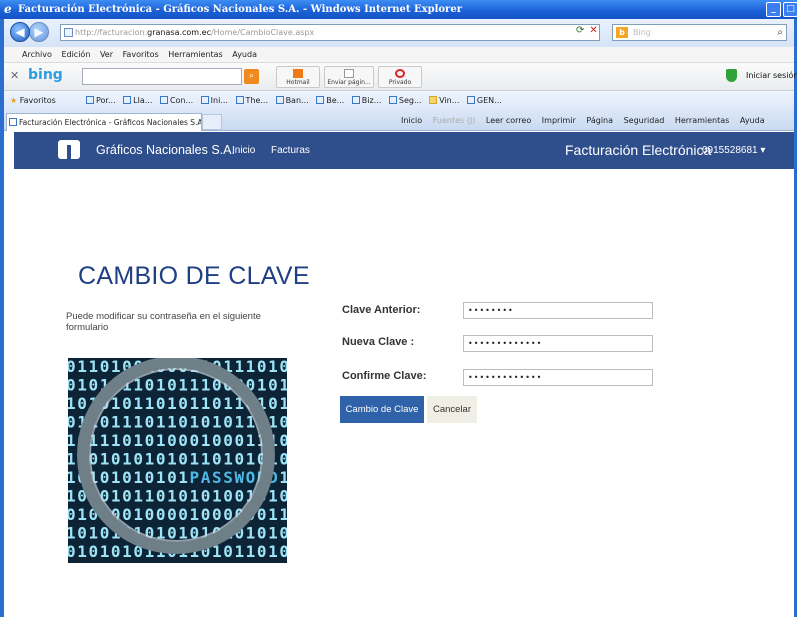 This screenshot has height=617, width=797. I want to click on cmd-tools: Herramientas, so click(702, 120).